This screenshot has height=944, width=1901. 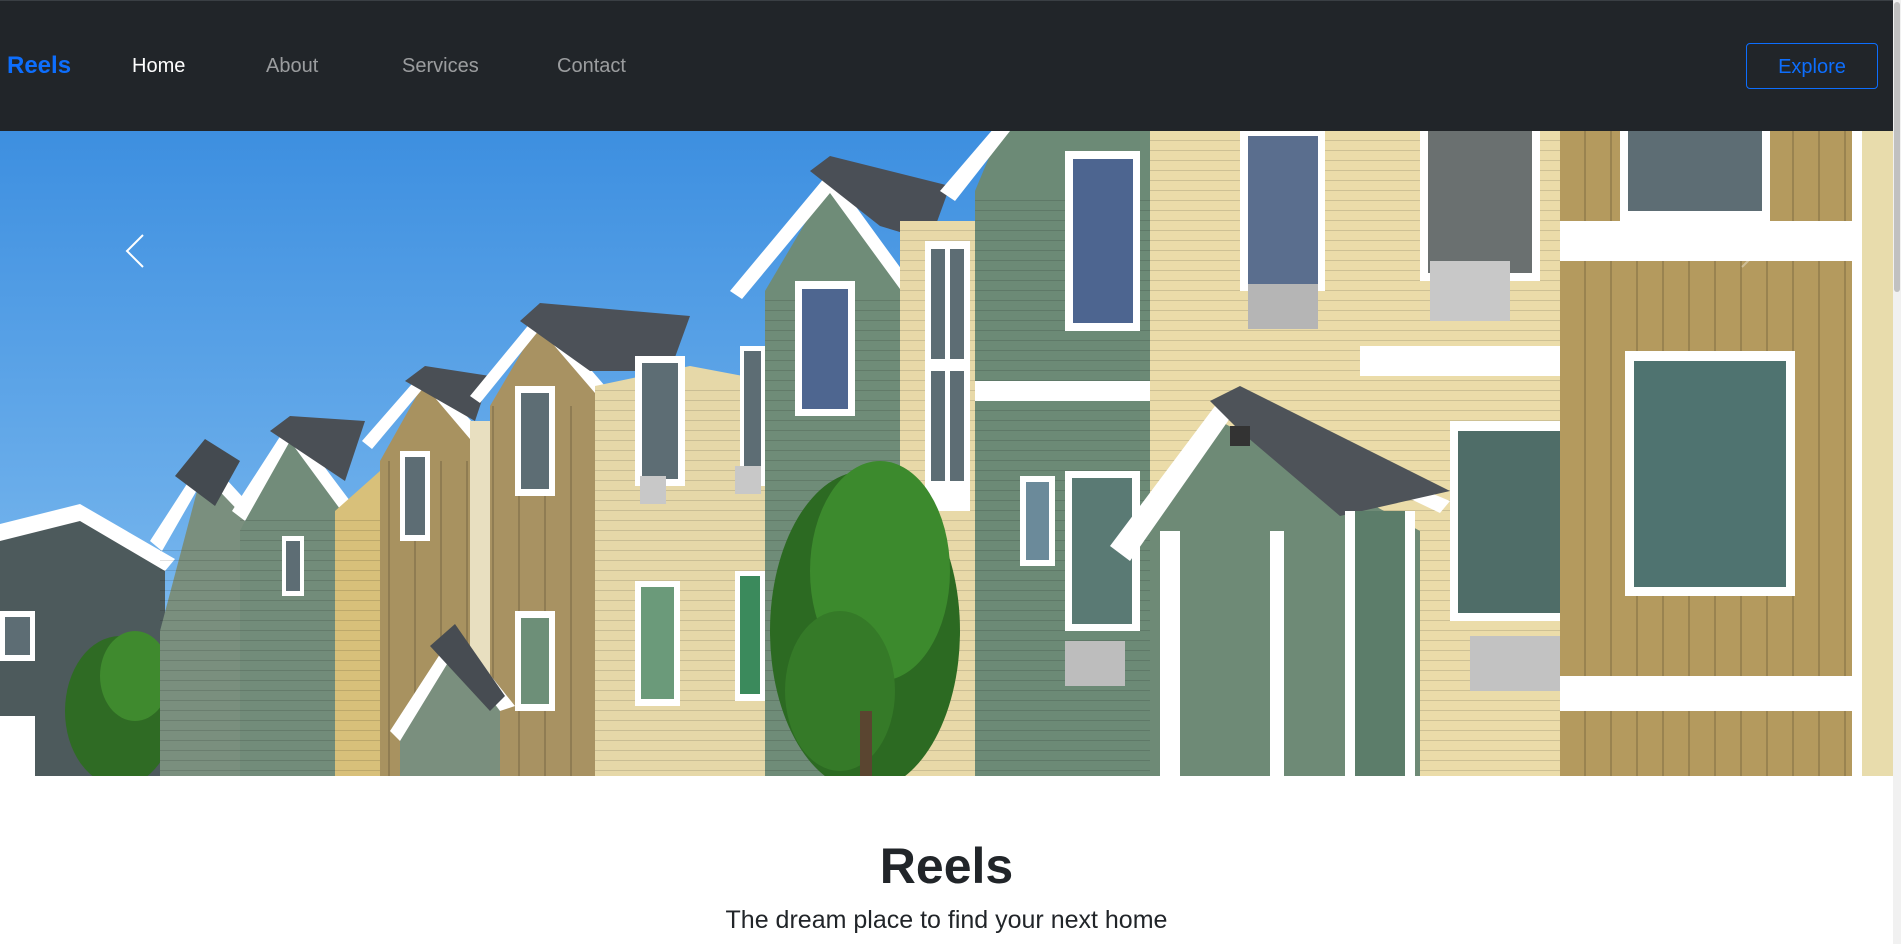 I want to click on carousel-prev-button, so click(x=135, y=251).